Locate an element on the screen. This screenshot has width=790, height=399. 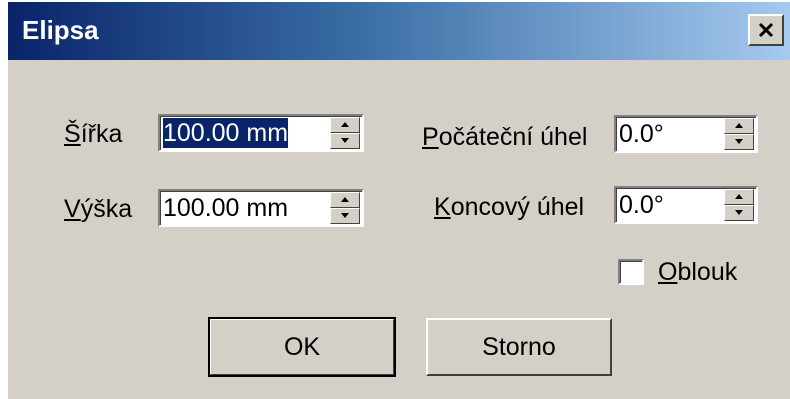
end-angle-increment-button is located at coordinates (739, 197).